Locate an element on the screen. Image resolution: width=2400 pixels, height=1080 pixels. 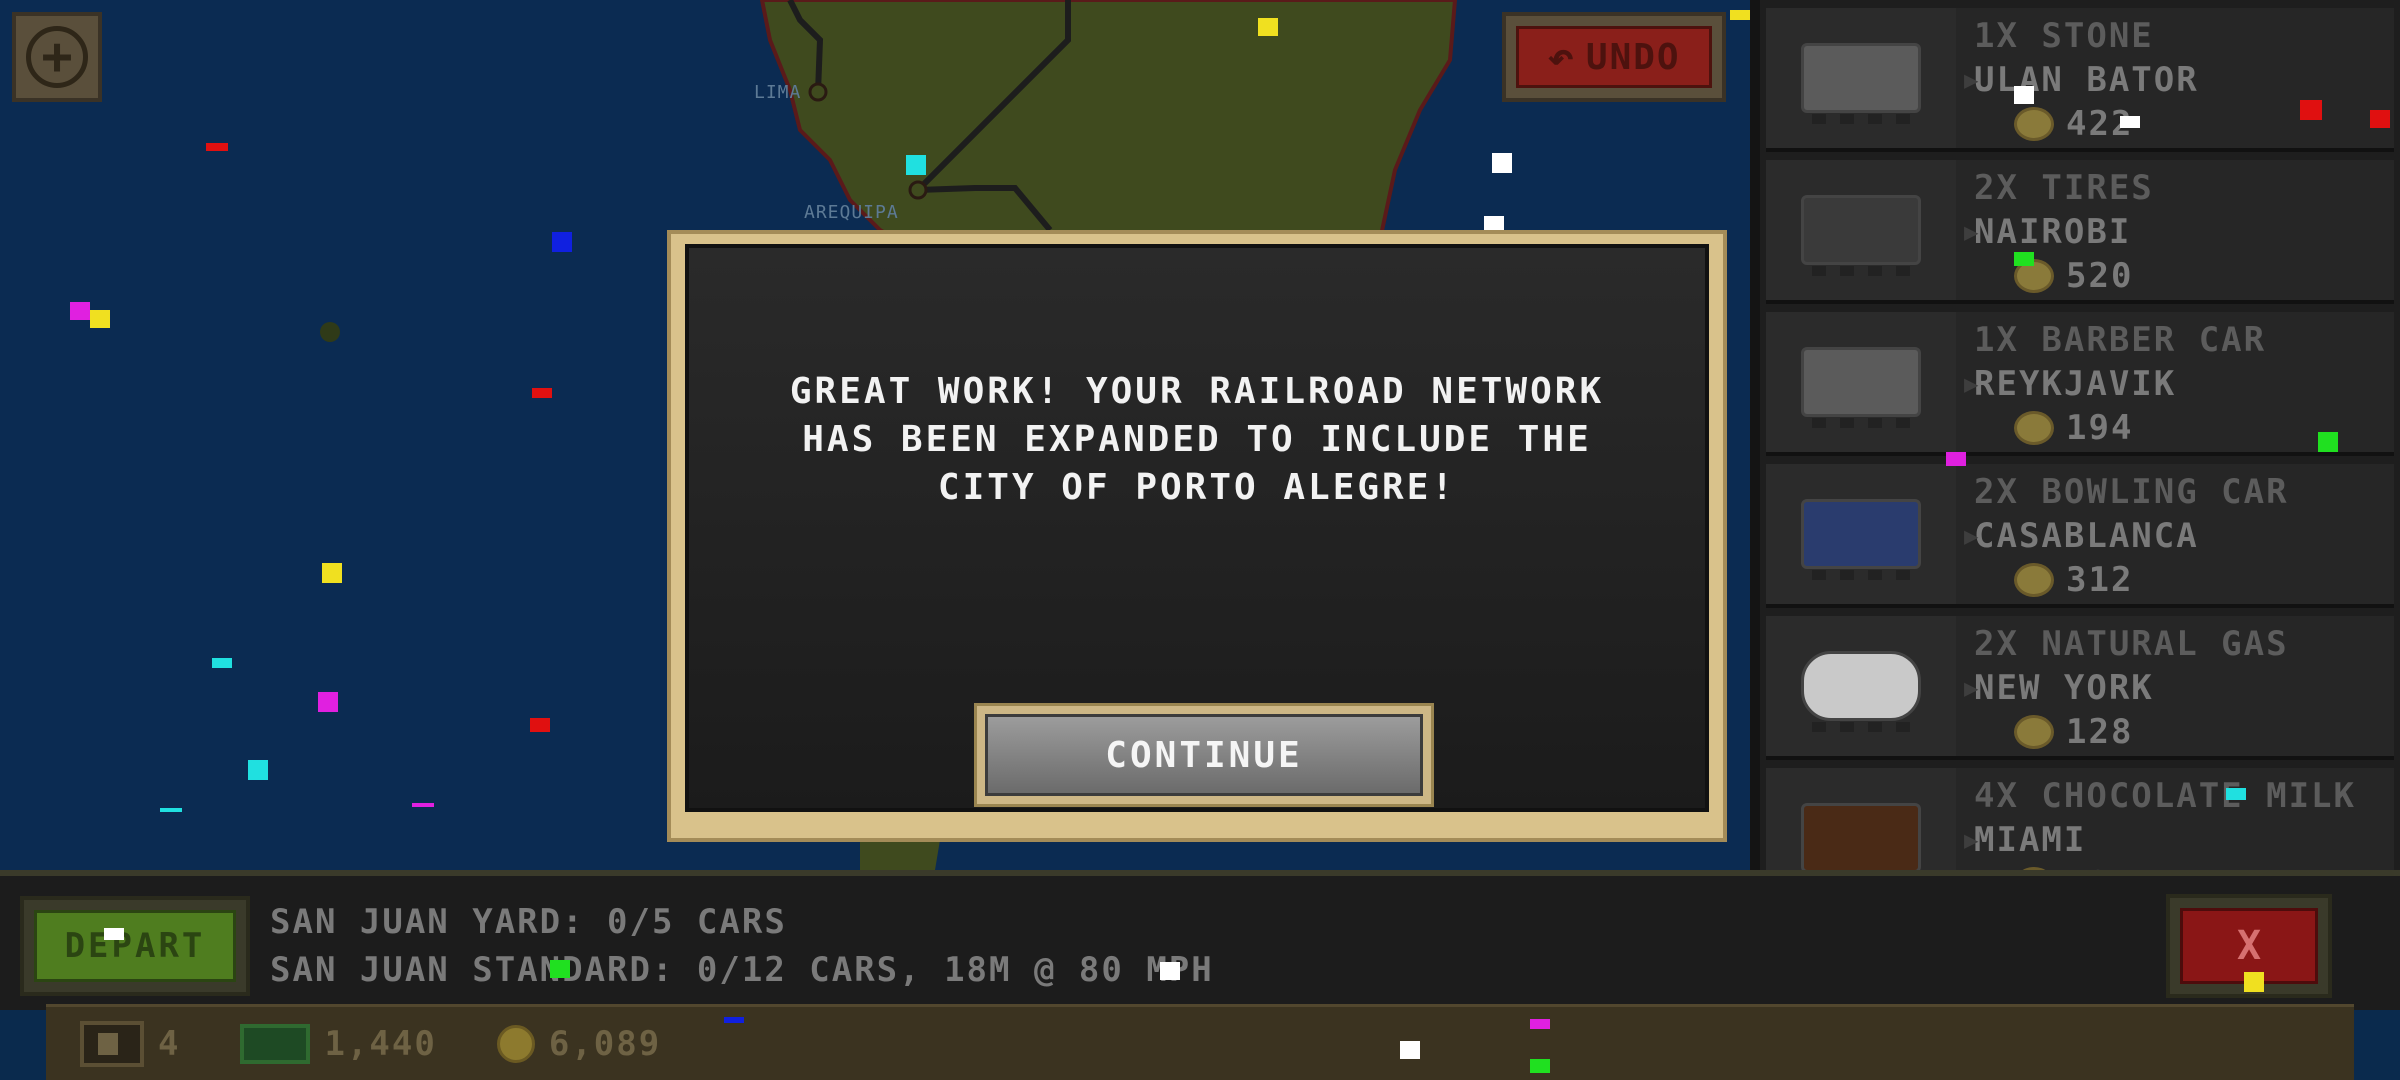
trains-count: 4 is located at coordinates (169, 1043).